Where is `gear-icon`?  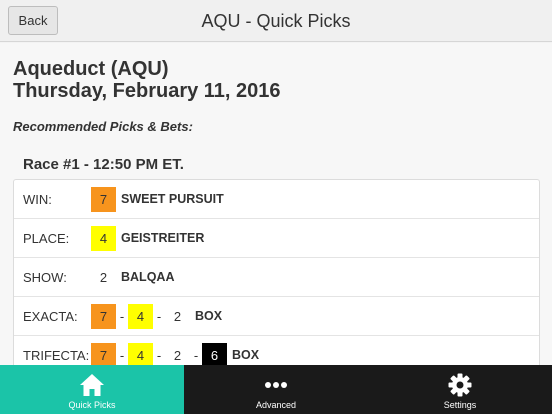
gear-icon is located at coordinates (460, 385).